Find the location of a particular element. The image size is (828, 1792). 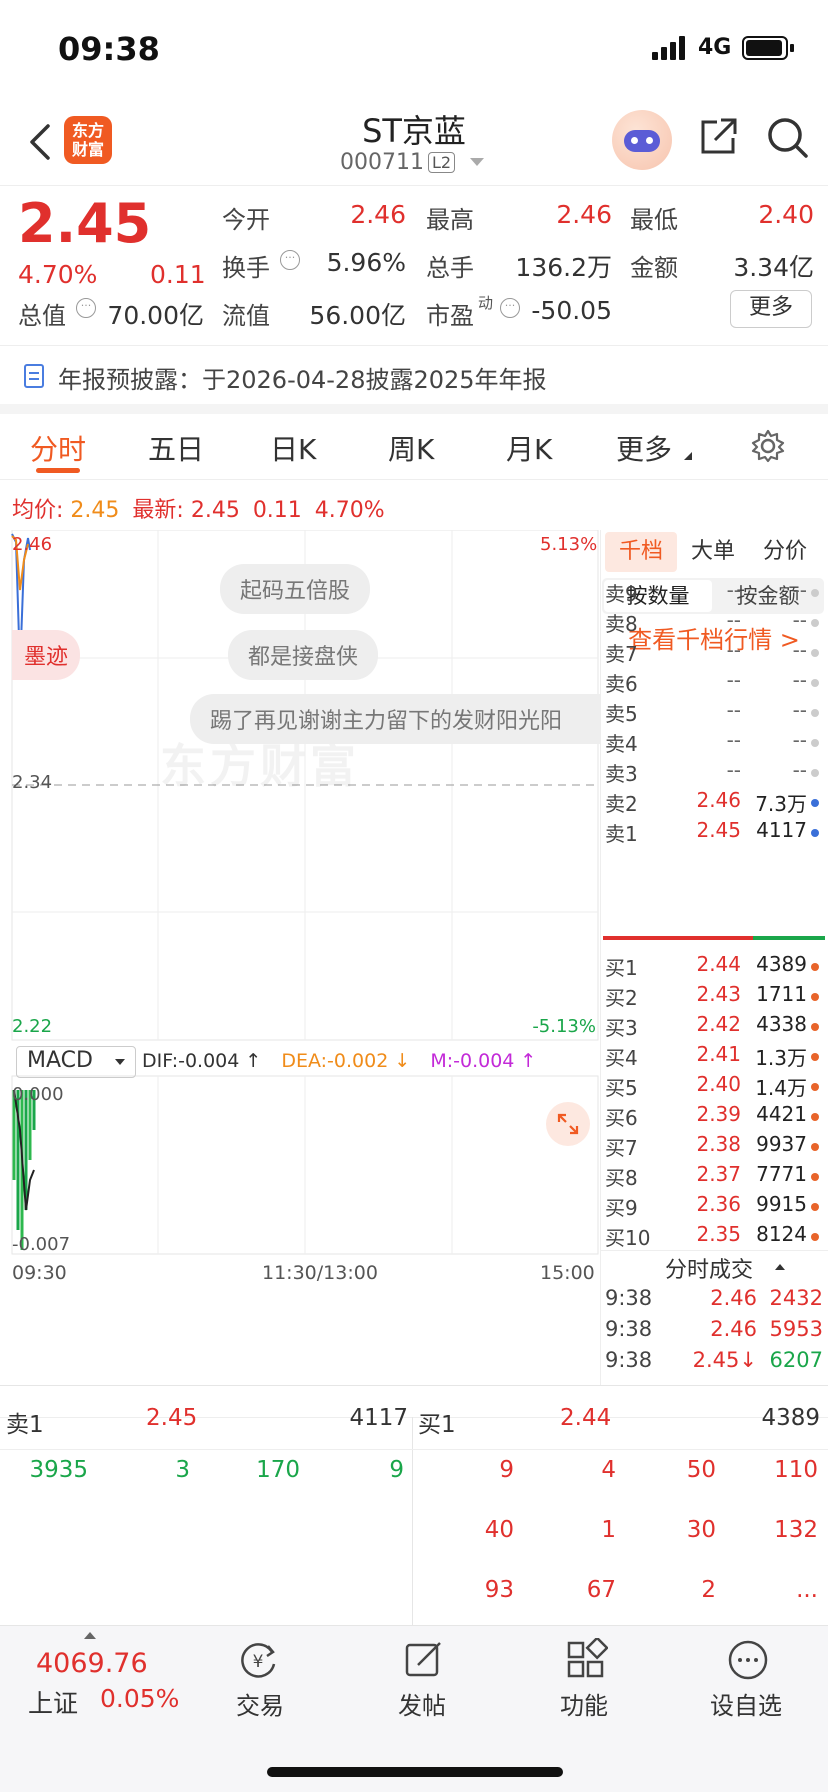

buy1-volume: 4389 is located at coordinates (790, 1418).